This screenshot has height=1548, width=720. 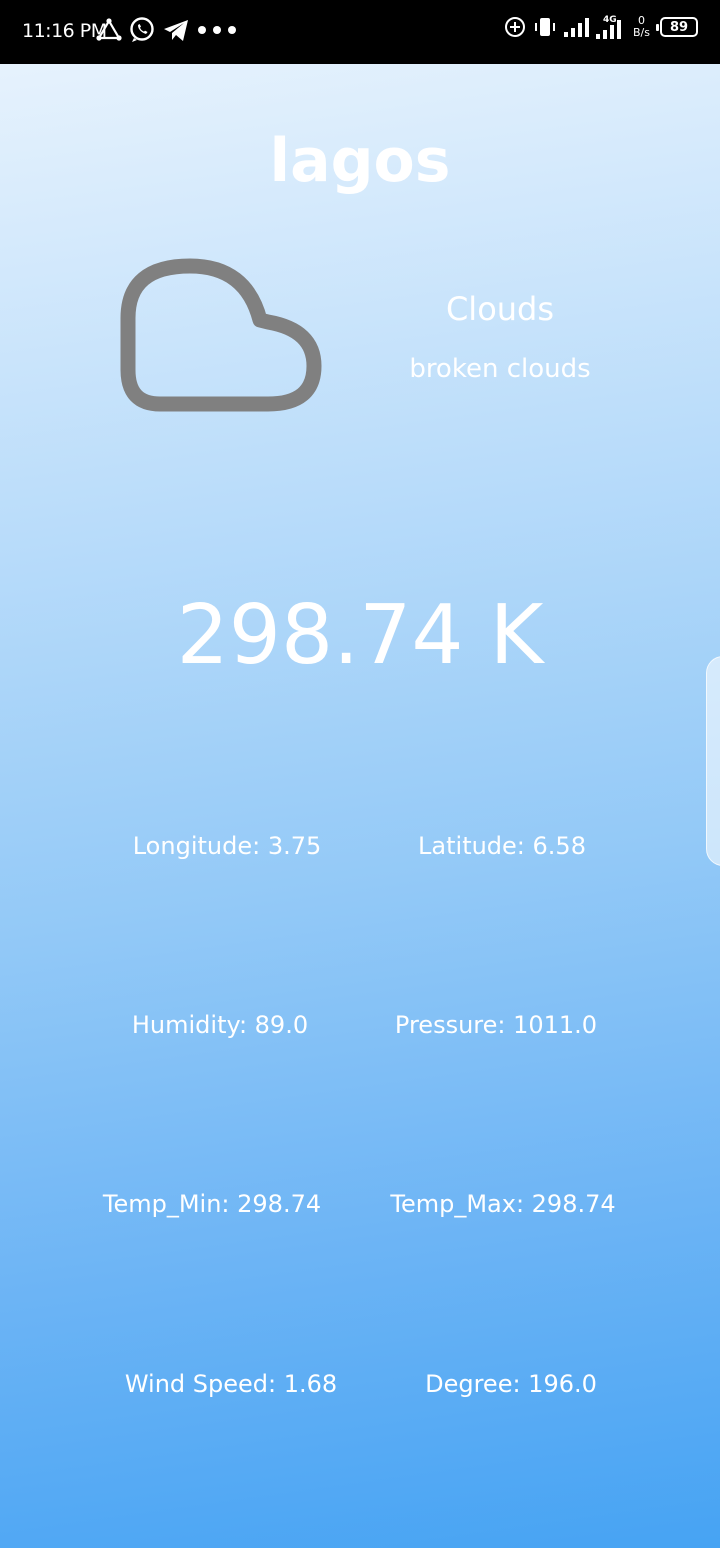 I want to click on whatsapp-icon, so click(x=142, y=29).